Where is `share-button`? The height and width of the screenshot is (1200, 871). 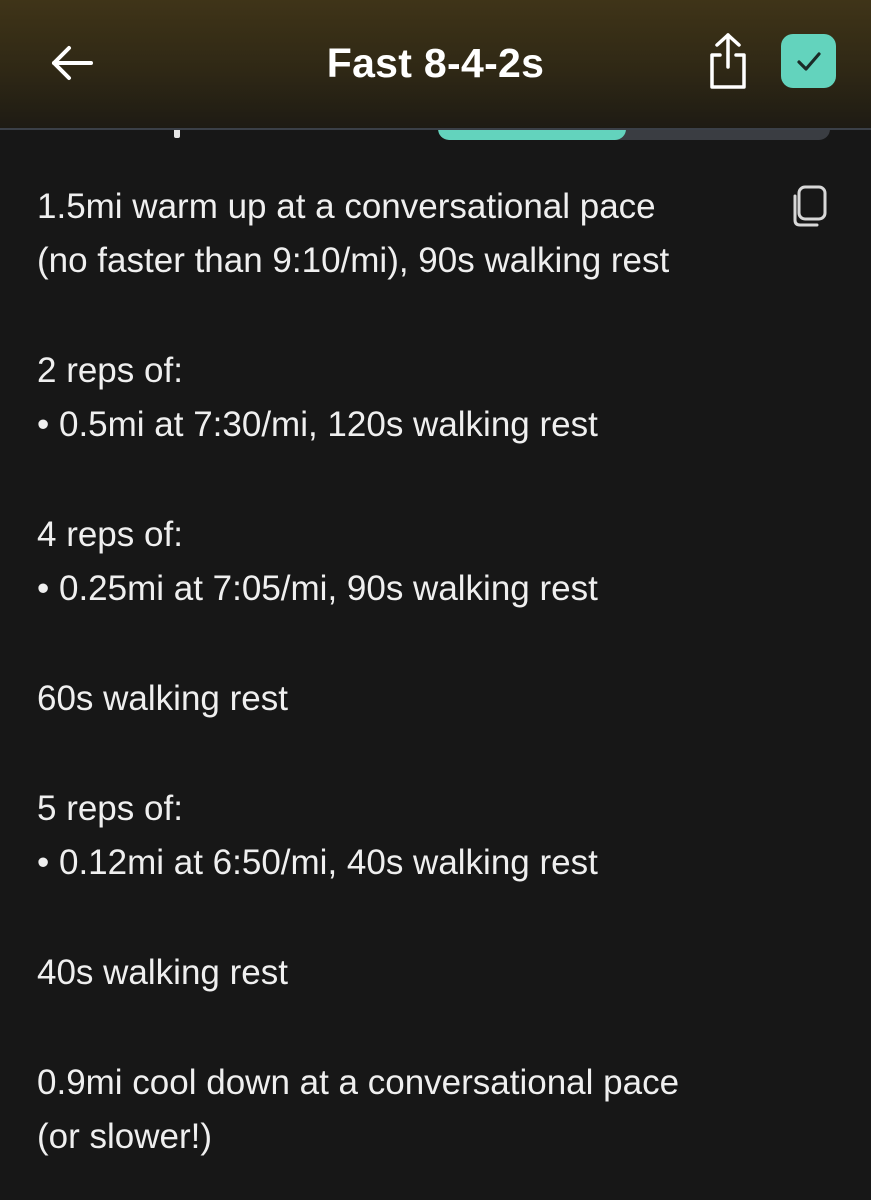
share-button is located at coordinates (728, 61).